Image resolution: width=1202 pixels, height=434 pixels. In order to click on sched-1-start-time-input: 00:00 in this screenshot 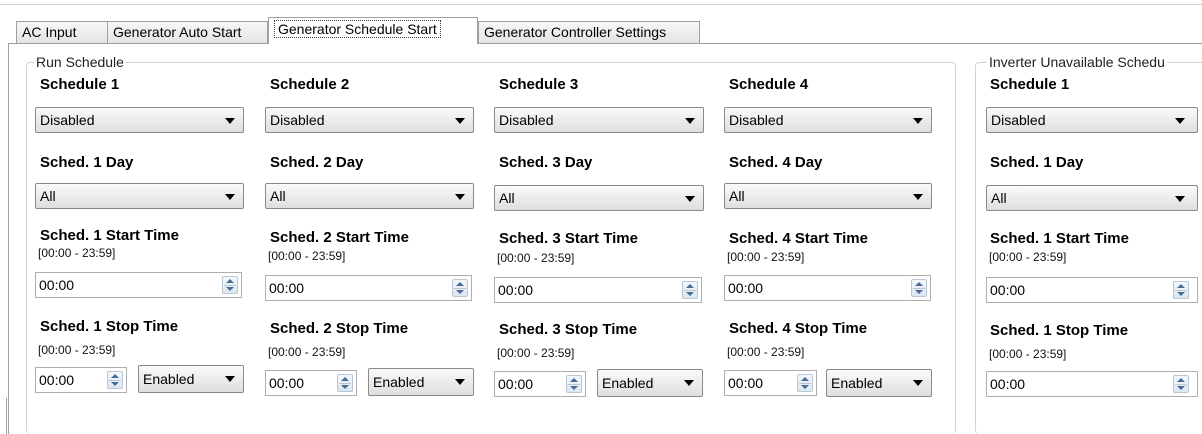, I will do `click(138, 285)`.